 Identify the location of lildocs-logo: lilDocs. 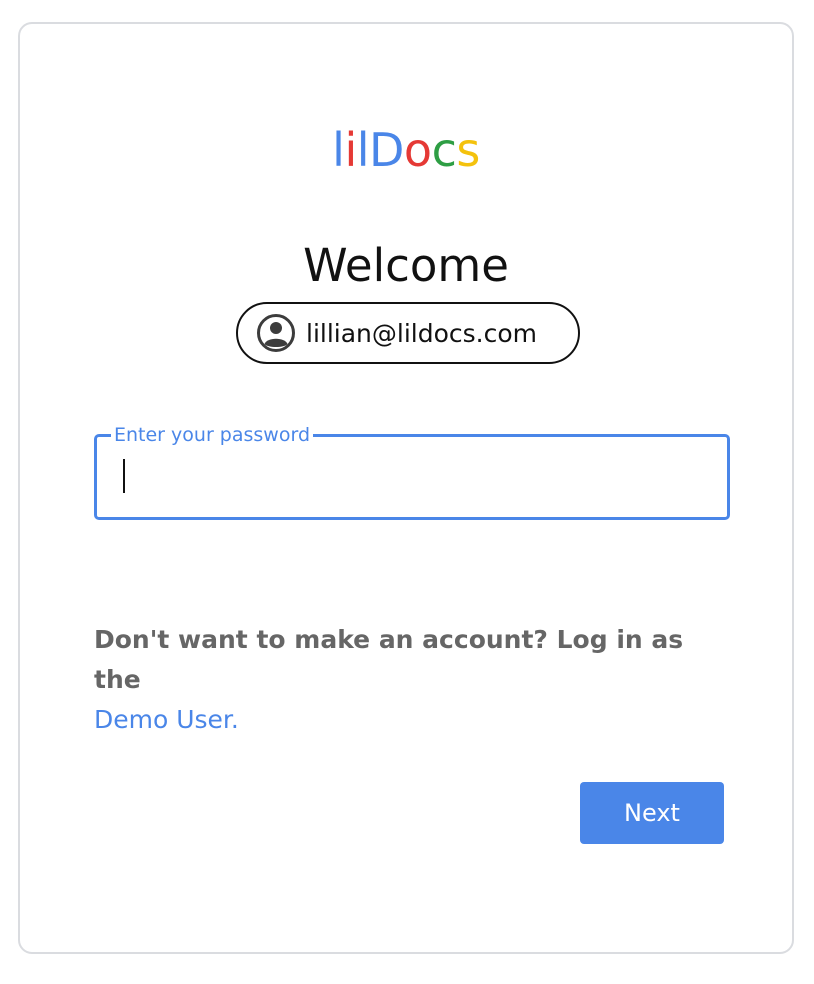
(406, 150).